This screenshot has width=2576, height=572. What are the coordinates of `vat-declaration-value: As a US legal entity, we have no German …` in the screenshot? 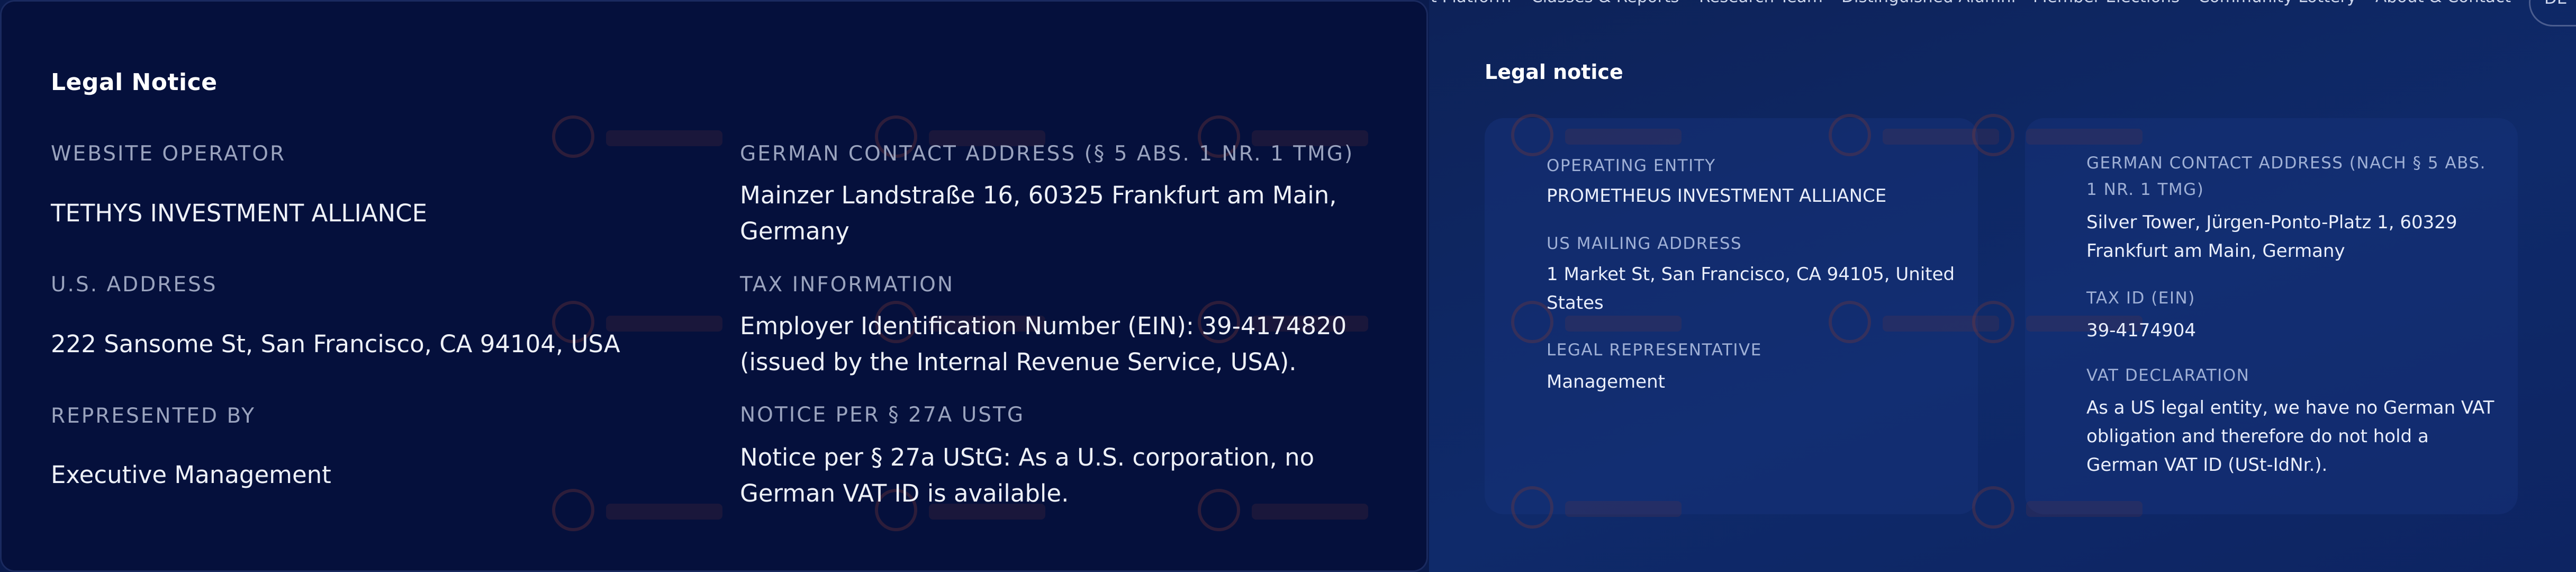 It's located at (2290, 436).